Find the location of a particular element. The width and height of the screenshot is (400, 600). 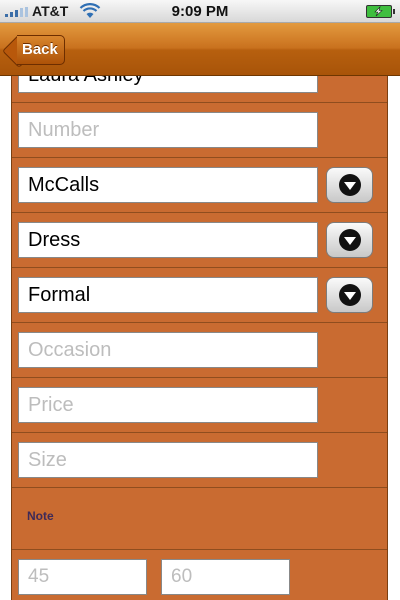

form-row-type: Dress is located at coordinates (199, 240).